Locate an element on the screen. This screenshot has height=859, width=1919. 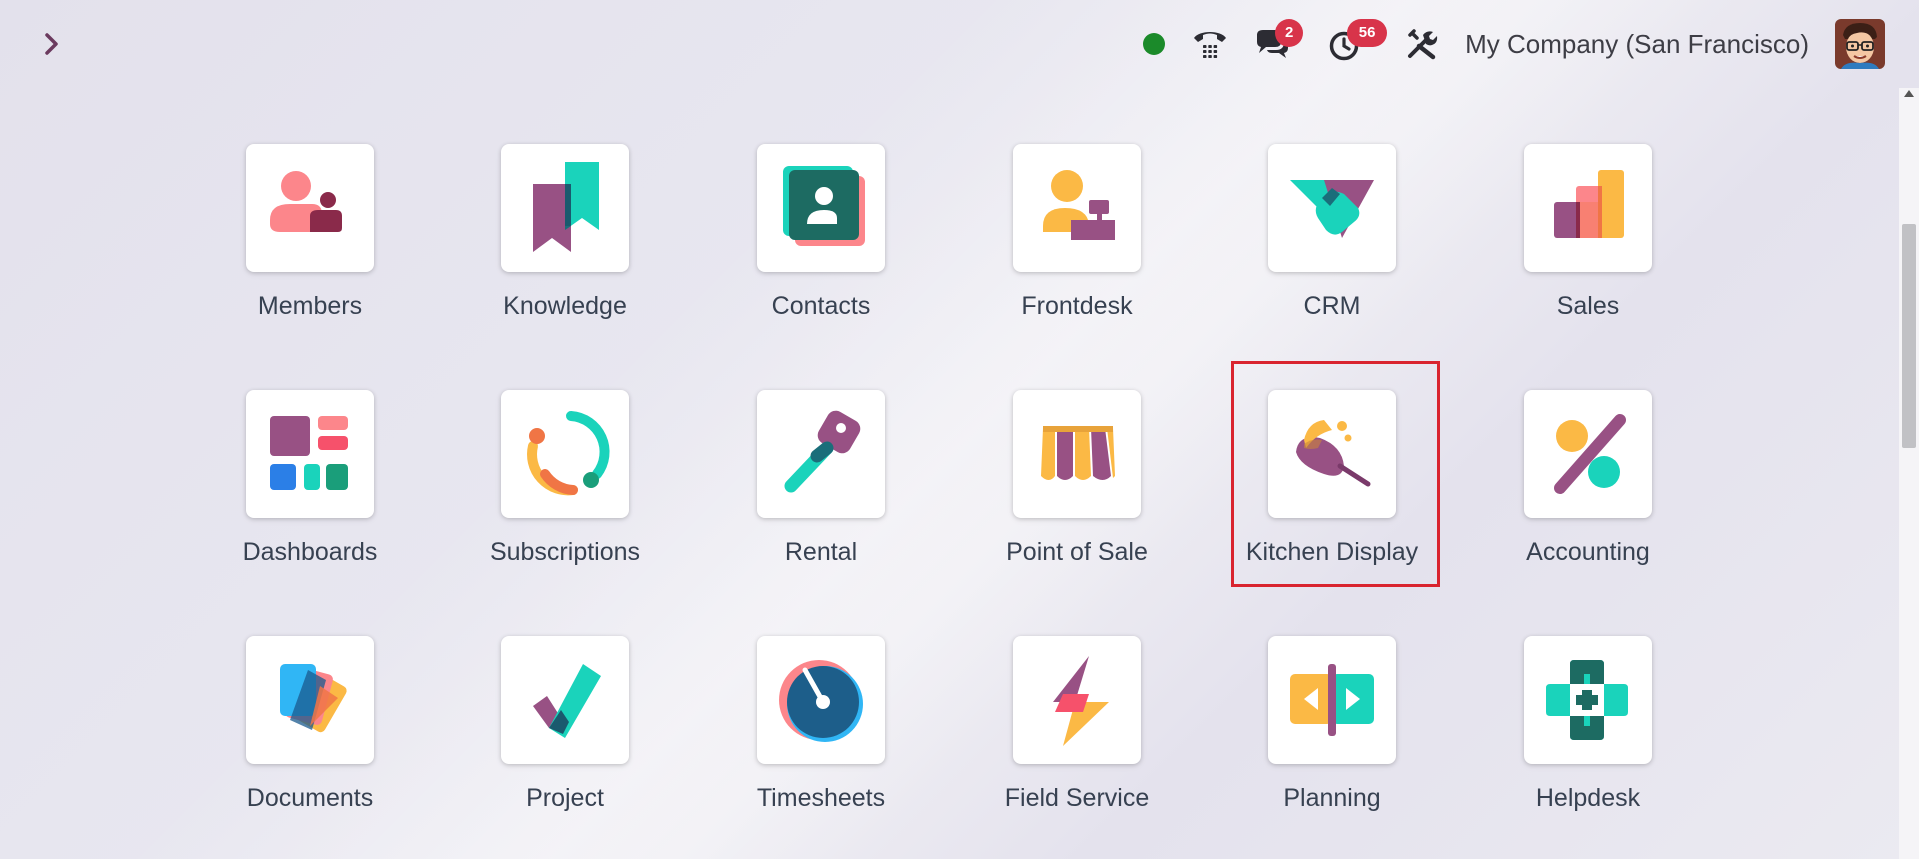
rental-icon is located at coordinates (822, 451).